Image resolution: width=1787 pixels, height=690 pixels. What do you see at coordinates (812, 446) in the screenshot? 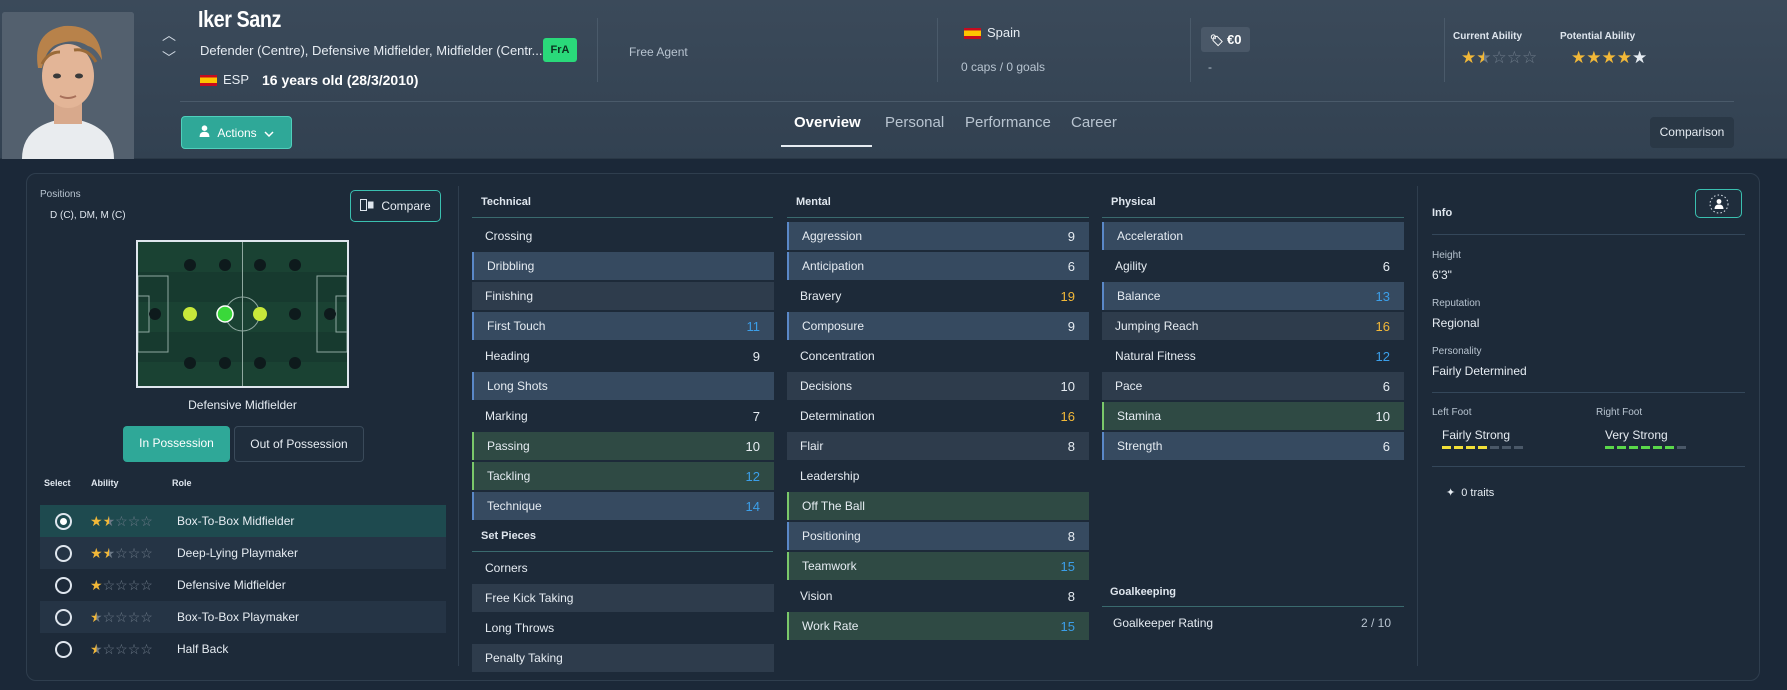
I see `attribute-name: Flair` at bounding box center [812, 446].